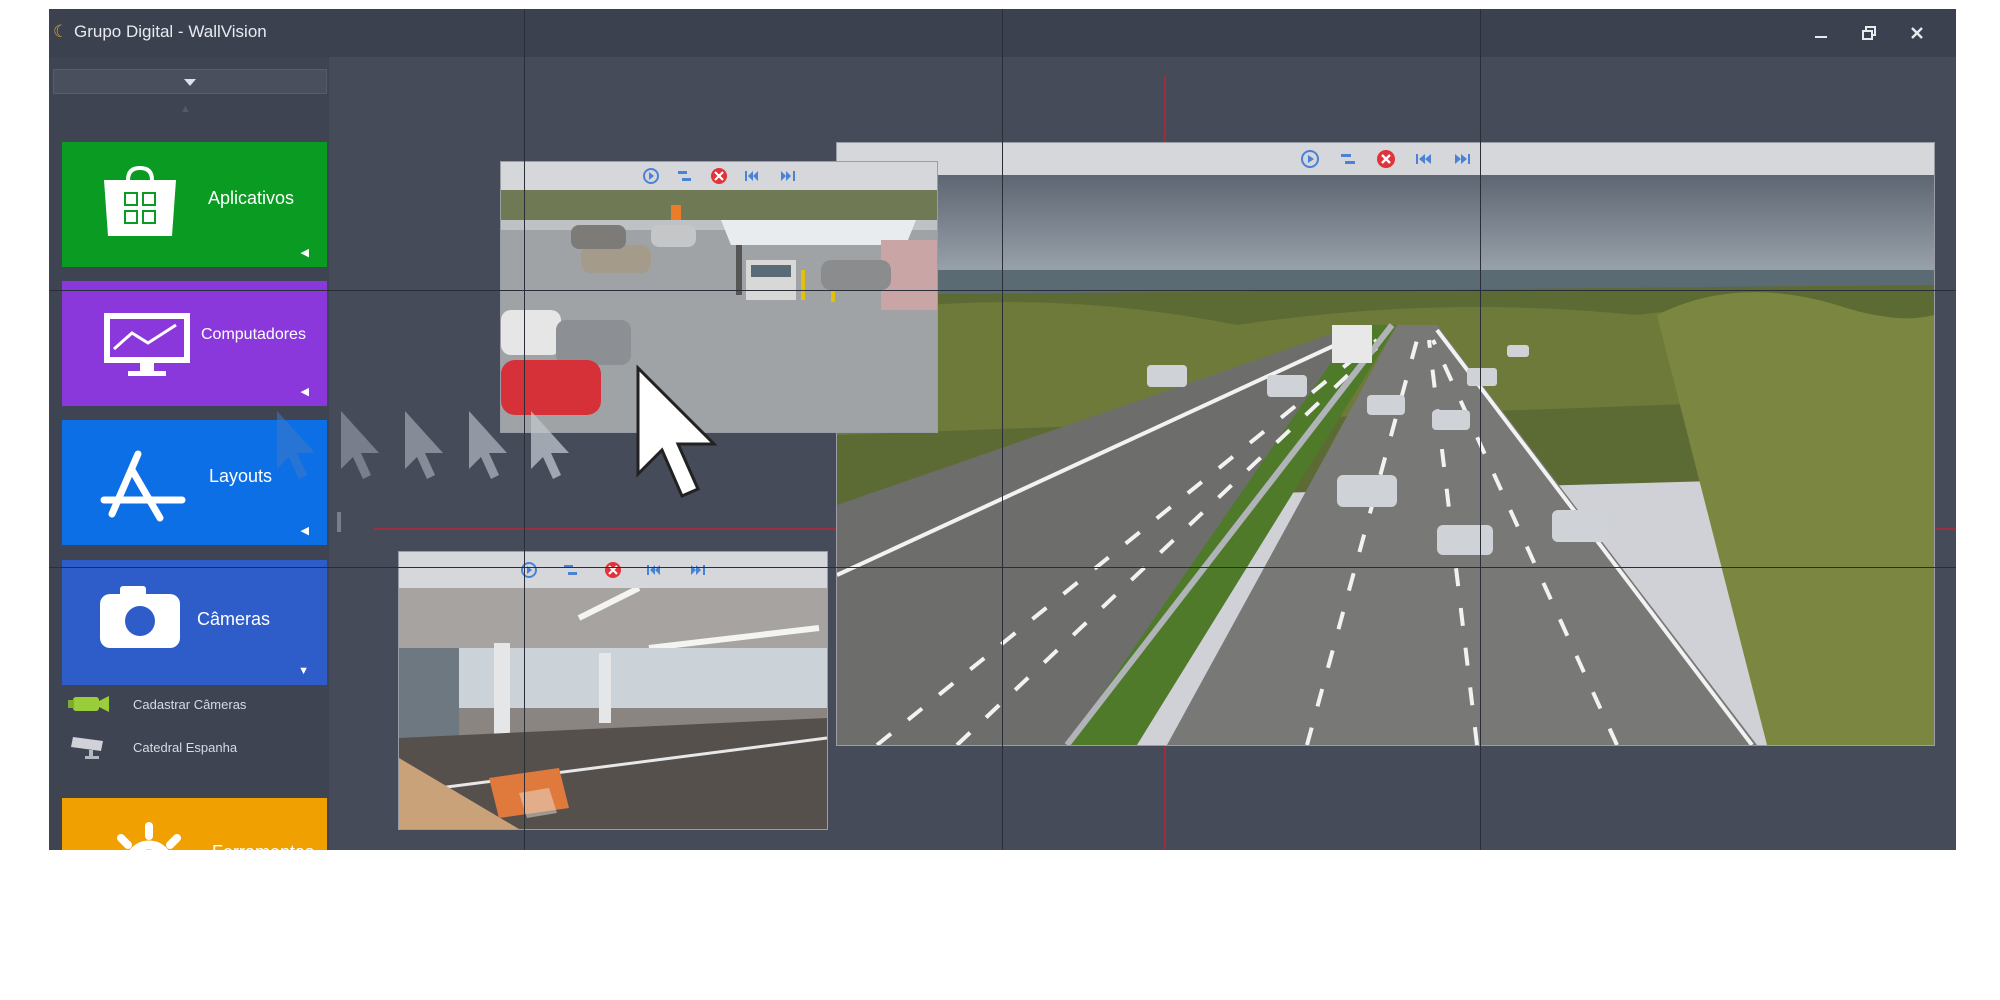  Describe the element at coordinates (89, 747) in the screenshot. I see `cctv-camera-icon` at that location.